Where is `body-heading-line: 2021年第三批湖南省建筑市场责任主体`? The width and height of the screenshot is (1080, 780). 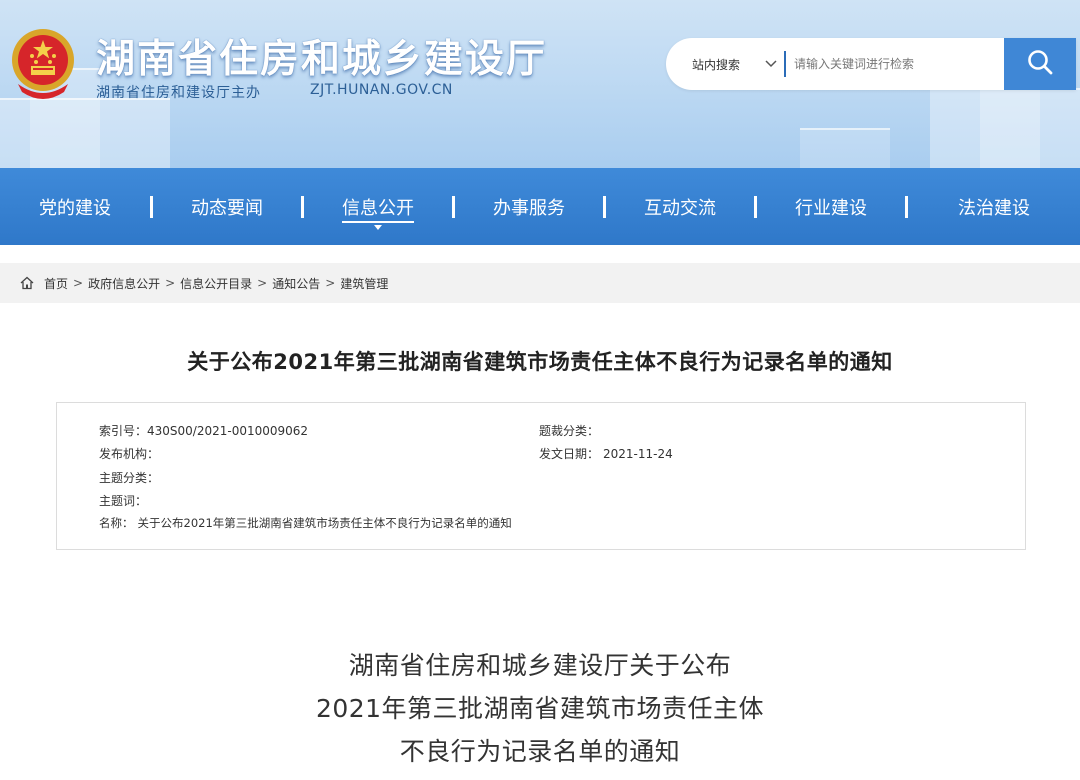
body-heading-line: 2021年第三批湖南省建筑市场责任主体 is located at coordinates (540, 708).